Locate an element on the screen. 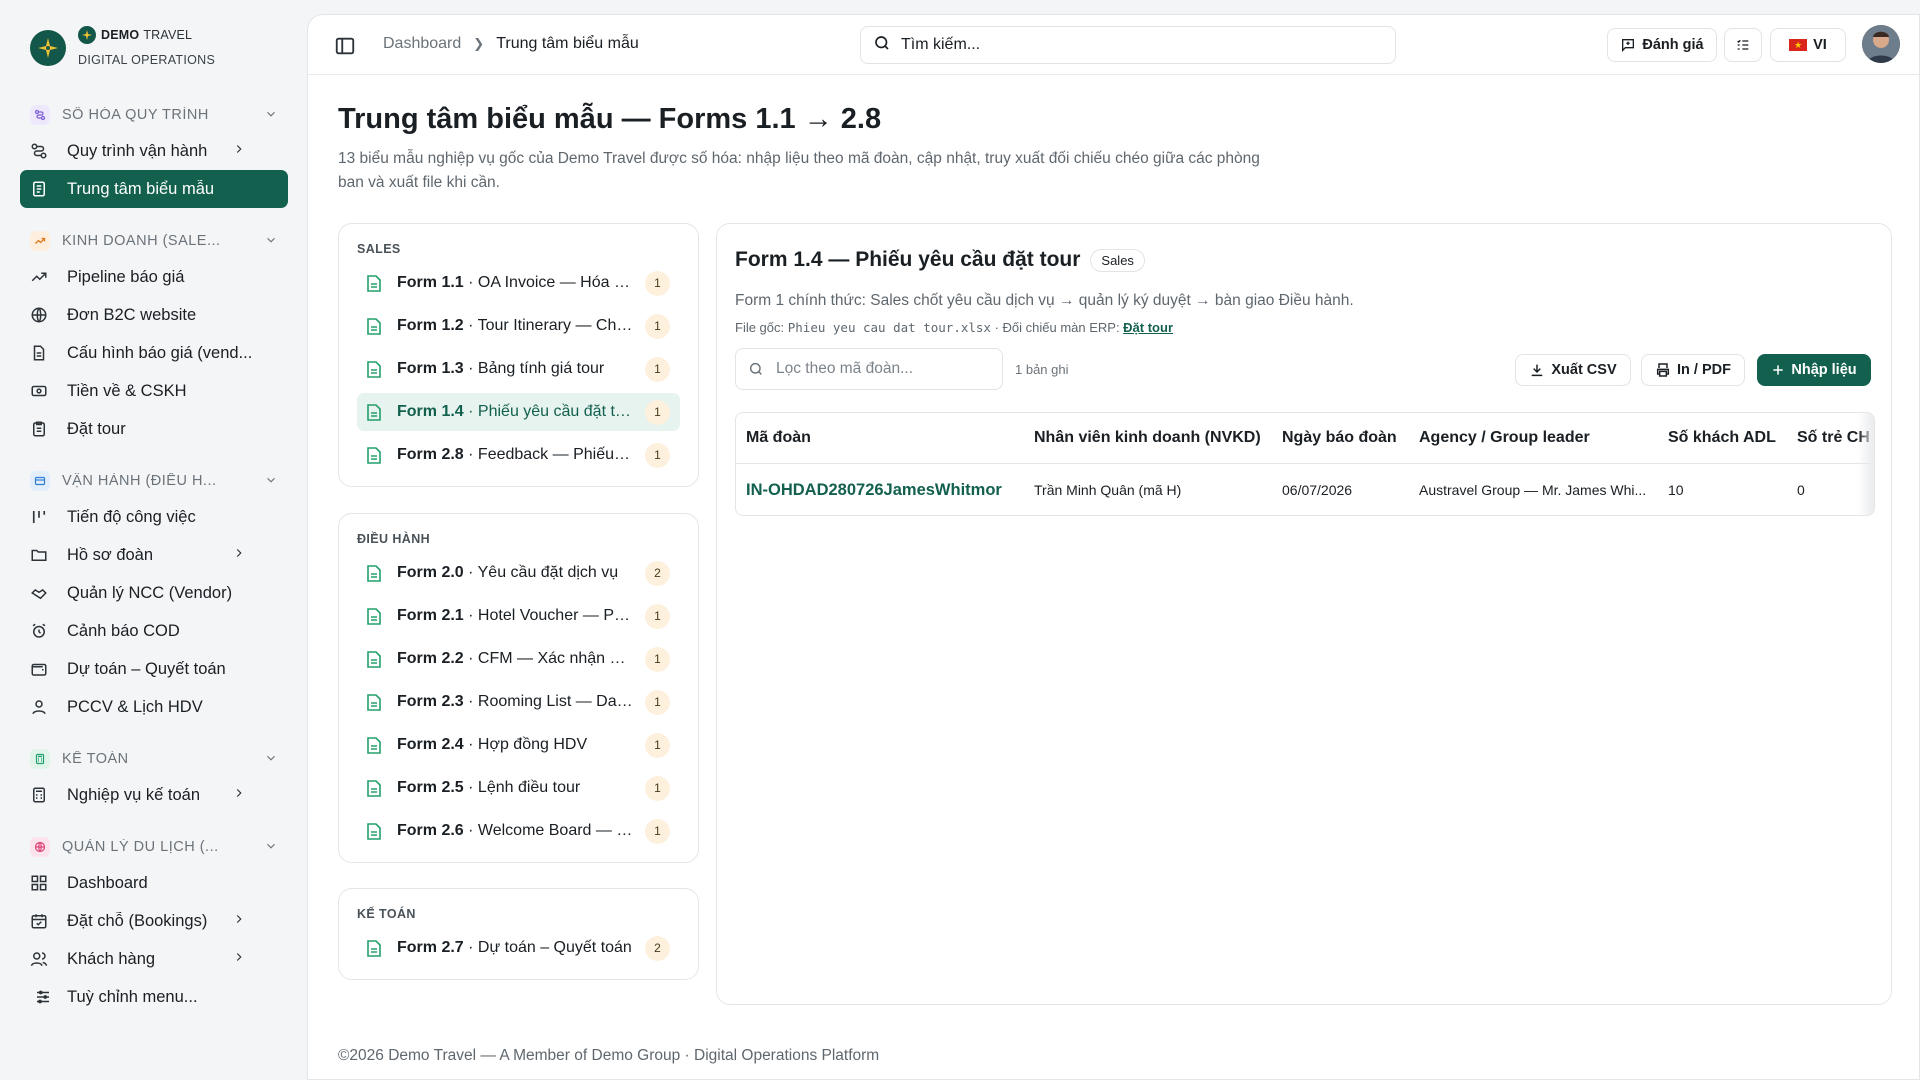  form-item: Form 2.6 · Welcome Board — Bảng đón 1 is located at coordinates (518, 831).